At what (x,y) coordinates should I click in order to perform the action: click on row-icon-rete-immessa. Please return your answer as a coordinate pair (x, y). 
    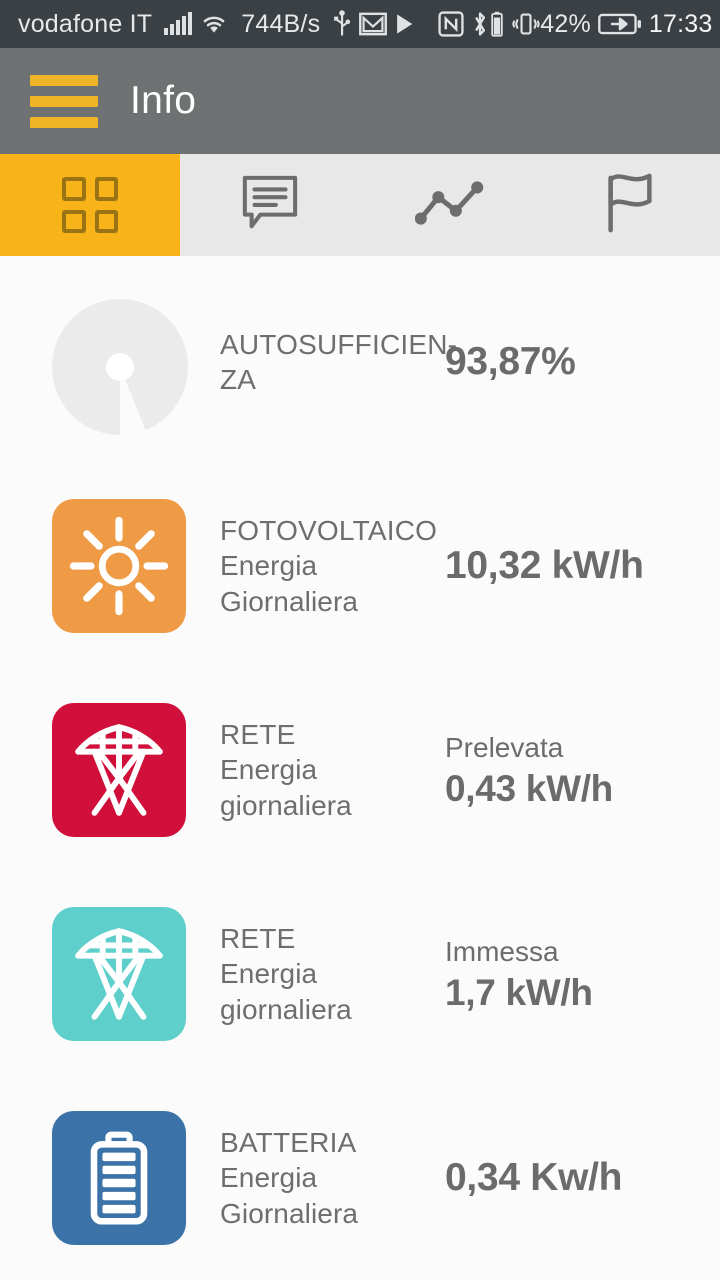
    Looking at the image, I should click on (119, 974).